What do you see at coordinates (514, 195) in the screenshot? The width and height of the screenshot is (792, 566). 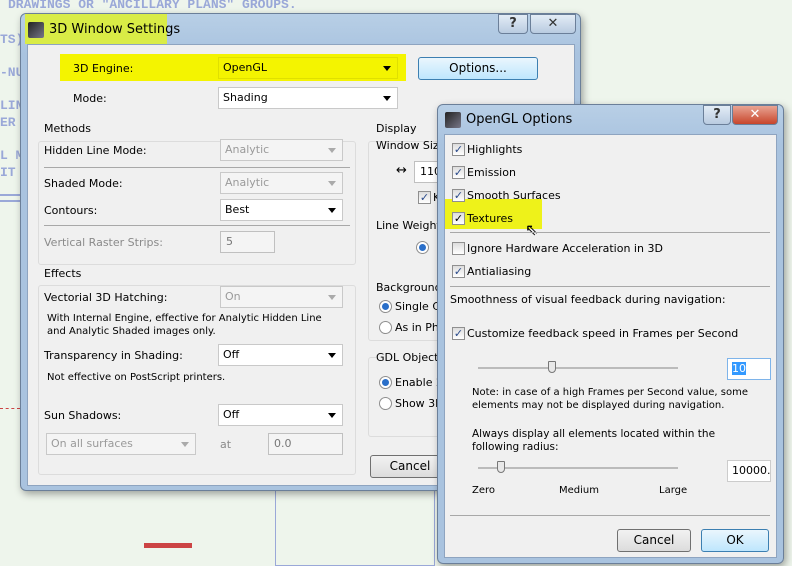 I see `smooth-surfaces-label: Smooth Surfaces` at bounding box center [514, 195].